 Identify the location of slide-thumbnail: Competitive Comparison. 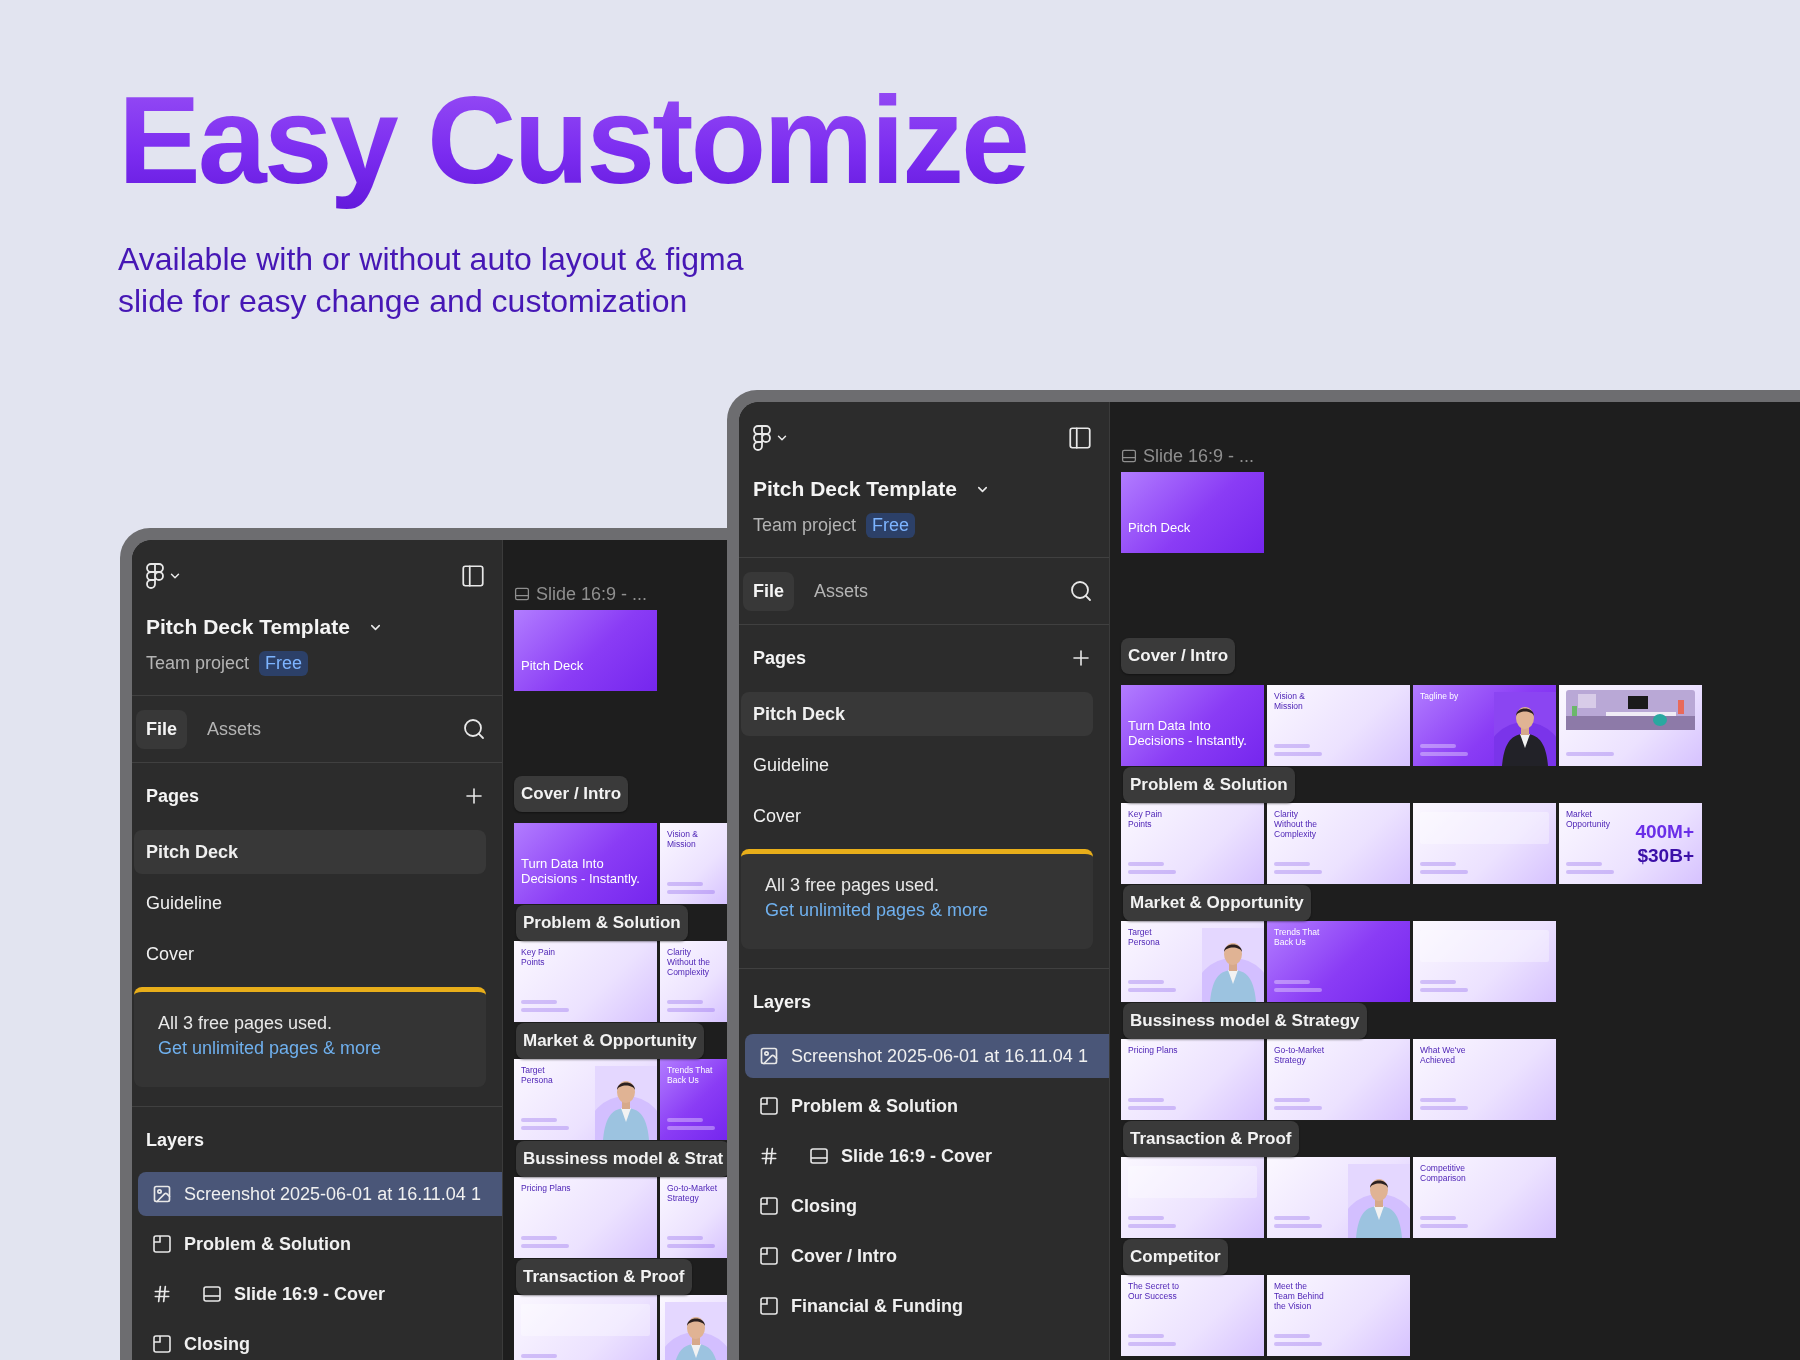
(1484, 1197).